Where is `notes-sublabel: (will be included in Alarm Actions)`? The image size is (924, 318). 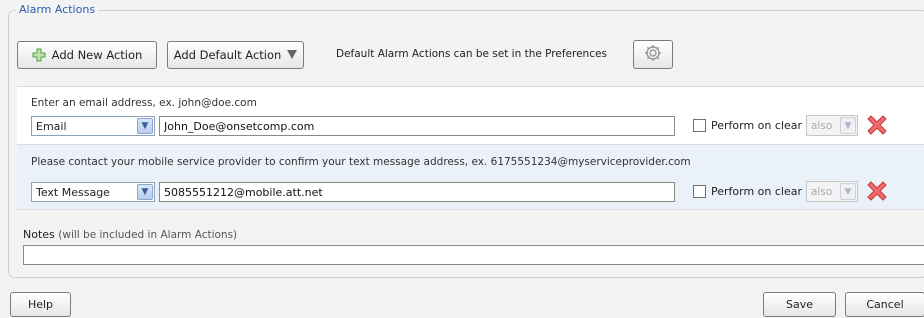 notes-sublabel: (will be included in Alarm Actions) is located at coordinates (148, 235).